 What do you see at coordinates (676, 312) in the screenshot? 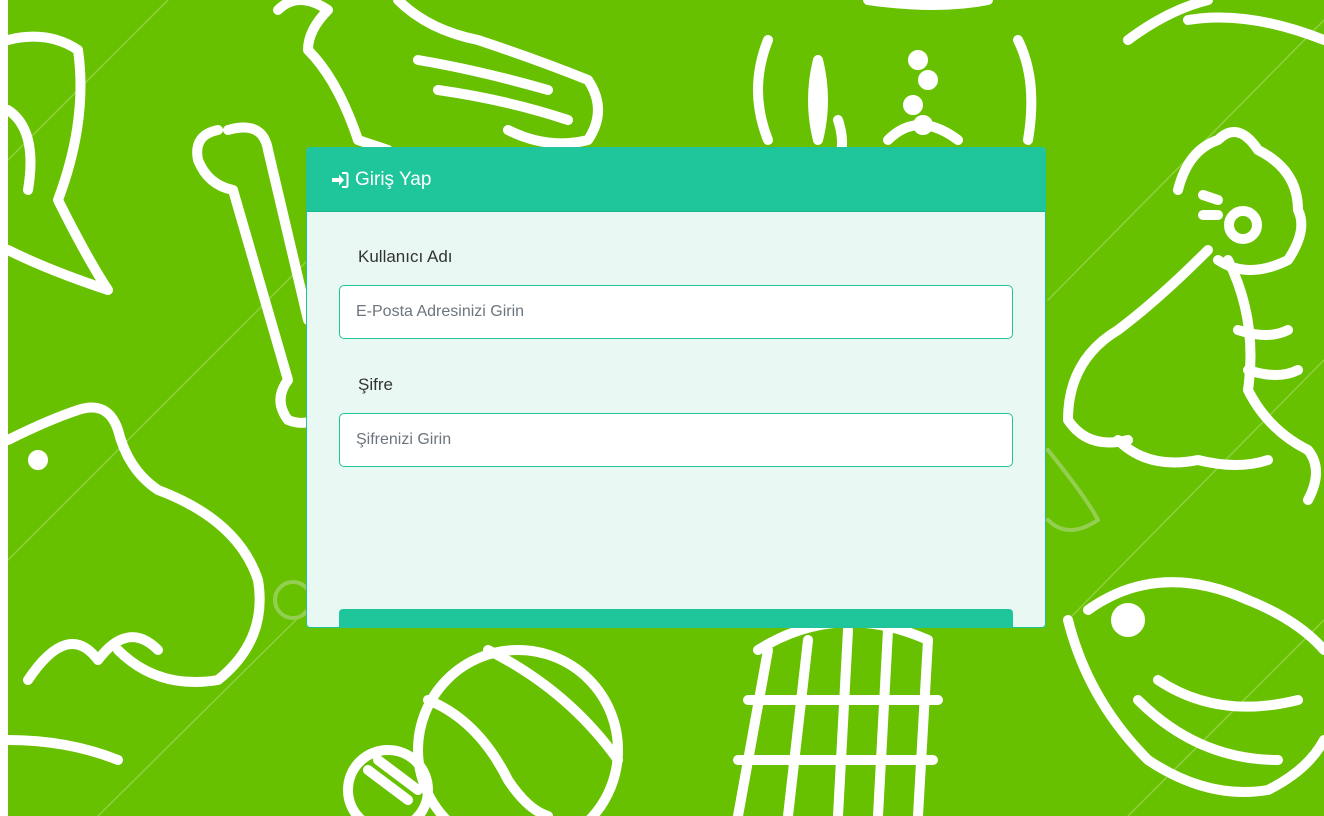
I see `username-input` at bounding box center [676, 312].